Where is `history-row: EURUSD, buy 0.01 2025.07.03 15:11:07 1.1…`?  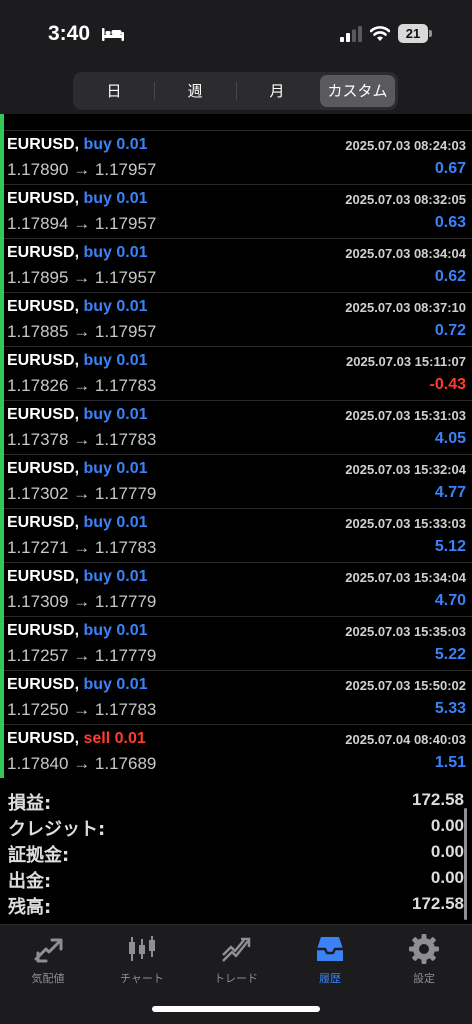 history-row: EURUSD, buy 0.01 2025.07.03 15:11:07 1.1… is located at coordinates (236, 374).